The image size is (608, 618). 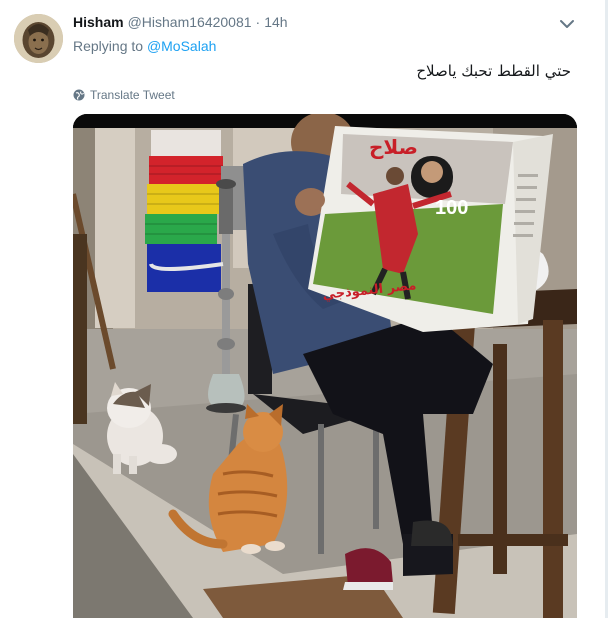 What do you see at coordinates (132, 95) in the screenshot?
I see `translate-label: Translate Tweet` at bounding box center [132, 95].